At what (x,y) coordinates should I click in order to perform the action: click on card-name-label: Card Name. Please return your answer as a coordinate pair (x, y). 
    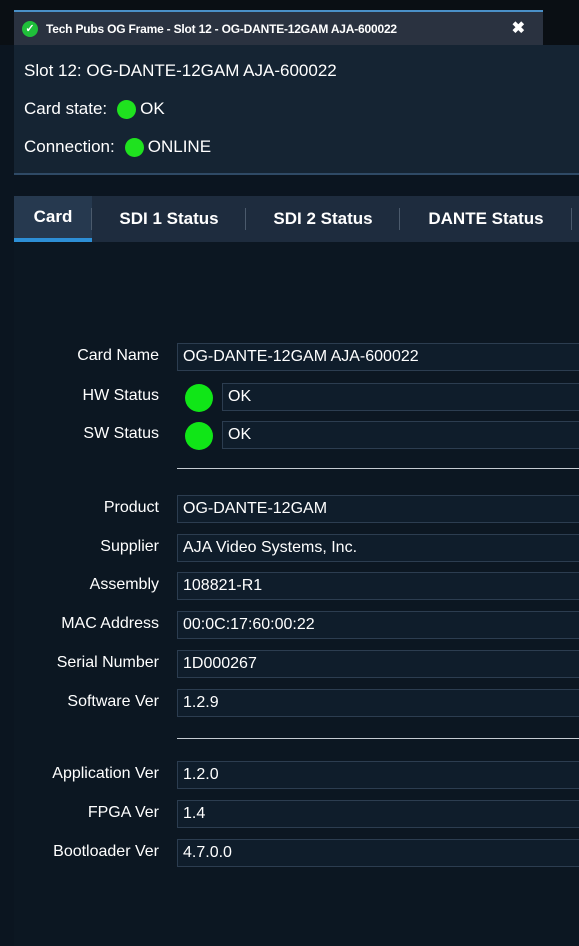
    Looking at the image, I should click on (118, 355).